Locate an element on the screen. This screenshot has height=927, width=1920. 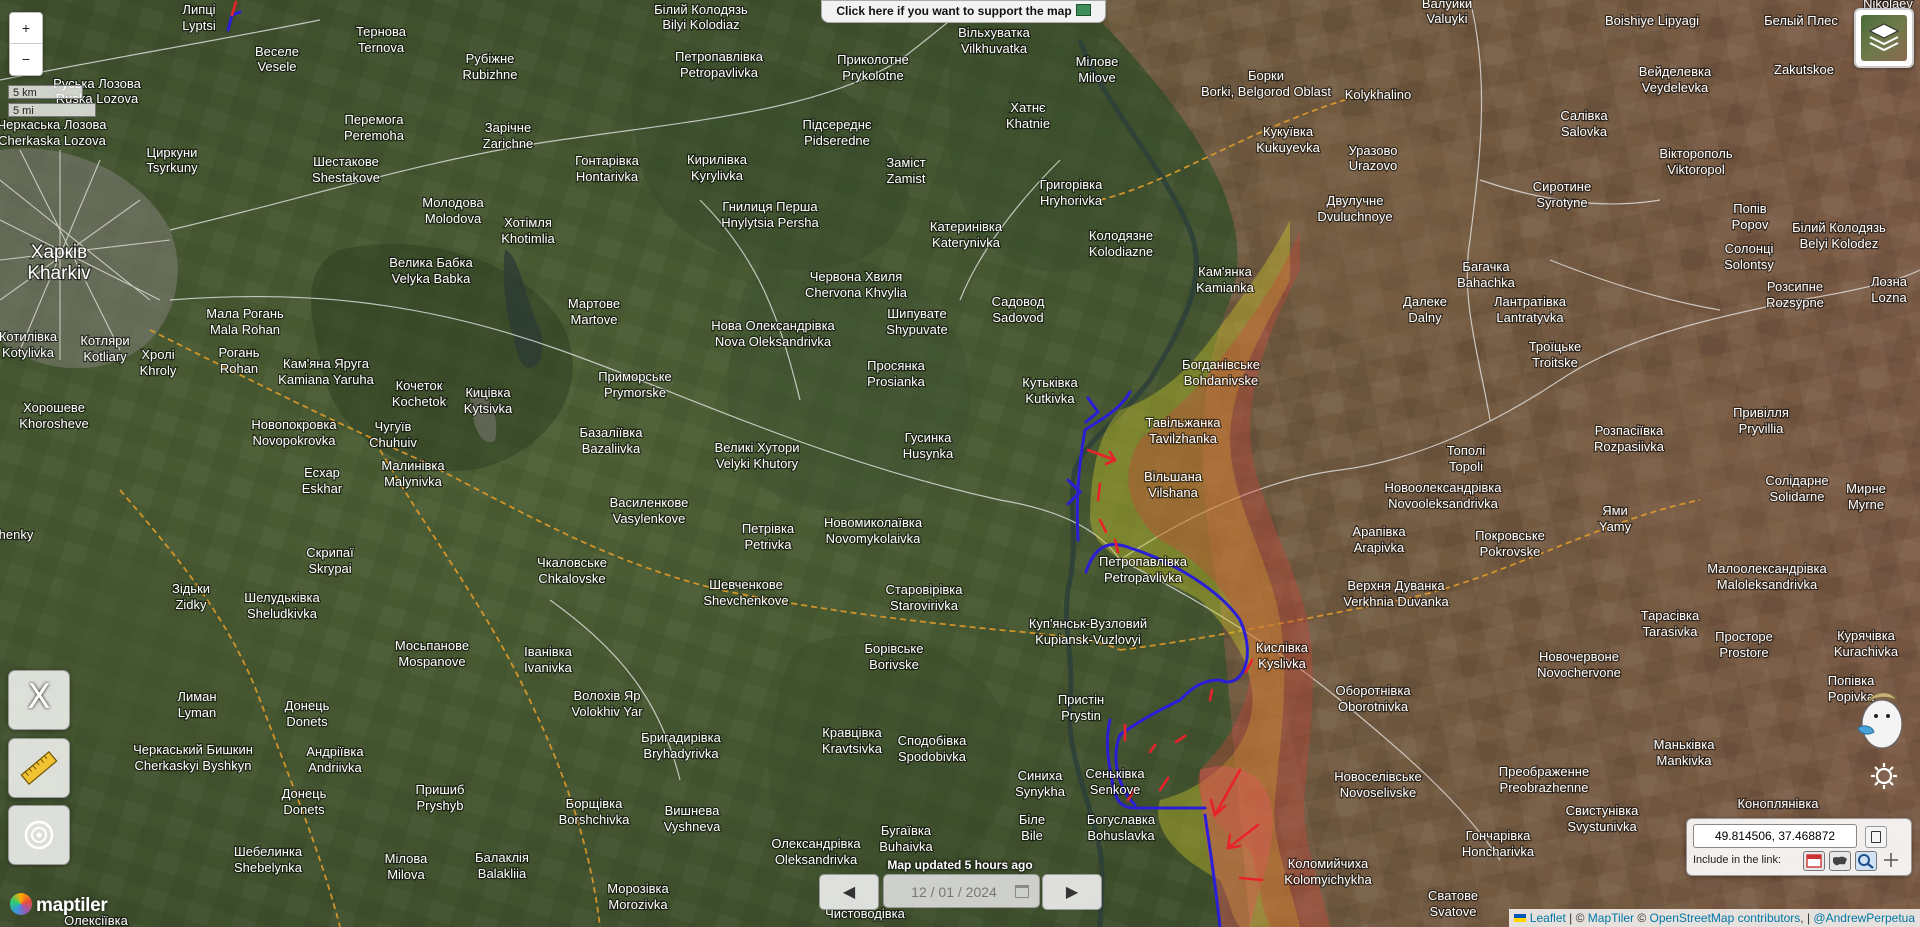
leaflet-link: Leaflet is located at coordinates (1548, 918).